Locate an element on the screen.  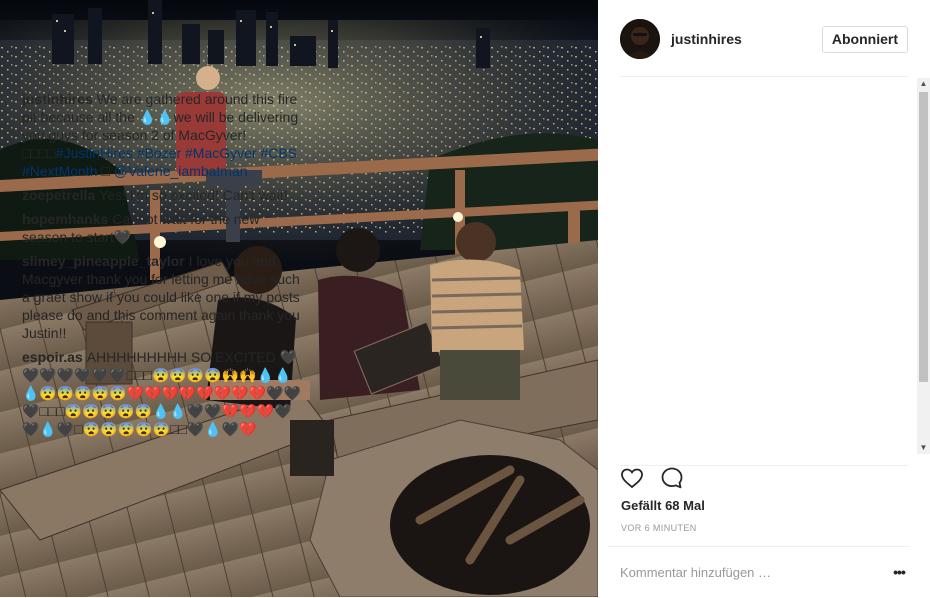
scroll-up-icon: ▲ is located at coordinates (923, 84).